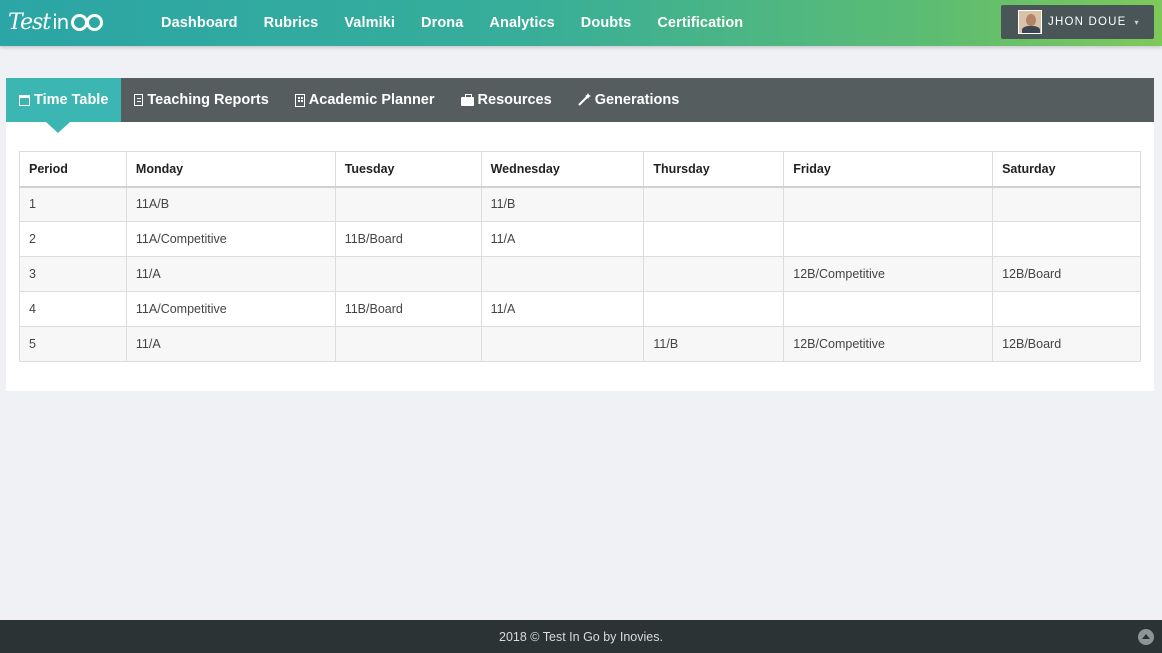 This screenshot has width=1162, height=653. Describe the element at coordinates (1066, 169) in the screenshot. I see `col-header-saturday: Saturday` at that location.